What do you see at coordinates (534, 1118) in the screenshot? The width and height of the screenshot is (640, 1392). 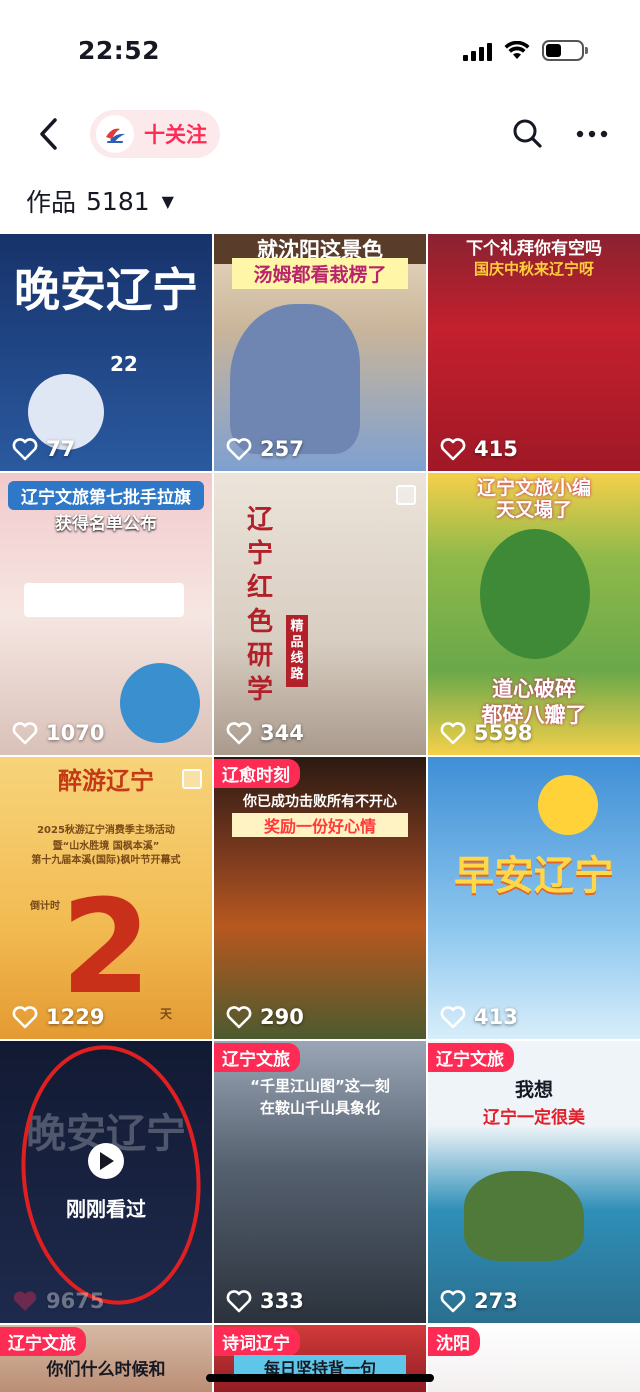 I see `tile-subtitle: 辽宁一定很美` at bounding box center [534, 1118].